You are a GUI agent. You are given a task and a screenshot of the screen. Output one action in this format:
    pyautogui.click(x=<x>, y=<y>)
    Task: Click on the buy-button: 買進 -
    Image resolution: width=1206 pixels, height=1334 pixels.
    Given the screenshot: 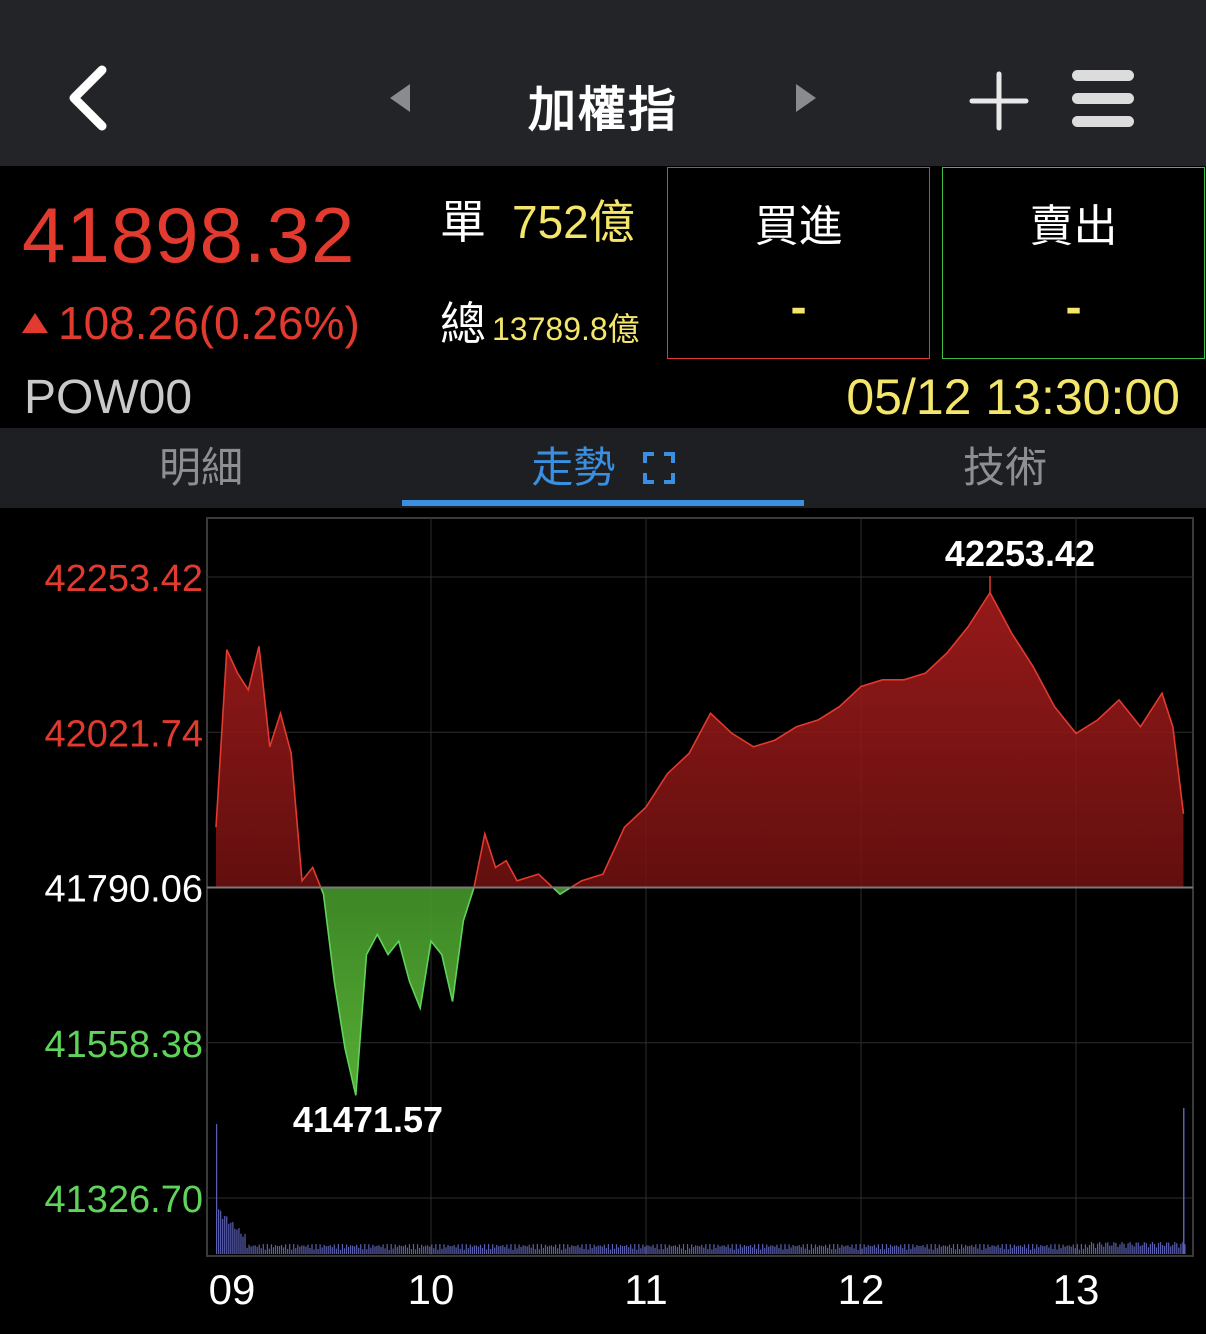 What is the action you would take?
    pyautogui.click(x=798, y=263)
    